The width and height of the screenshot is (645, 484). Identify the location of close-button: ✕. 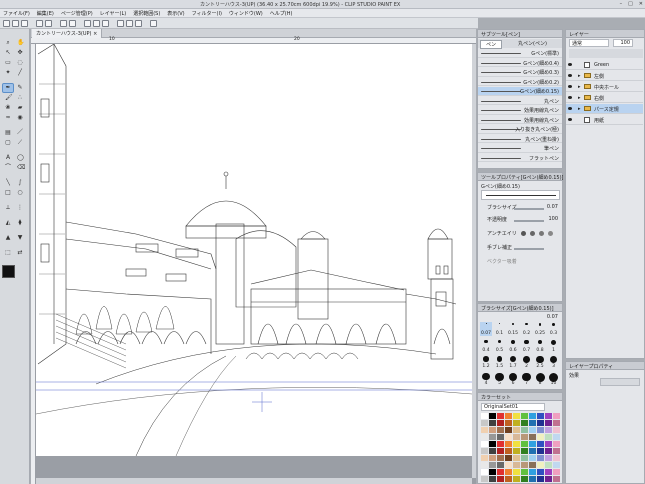
(641, 4).